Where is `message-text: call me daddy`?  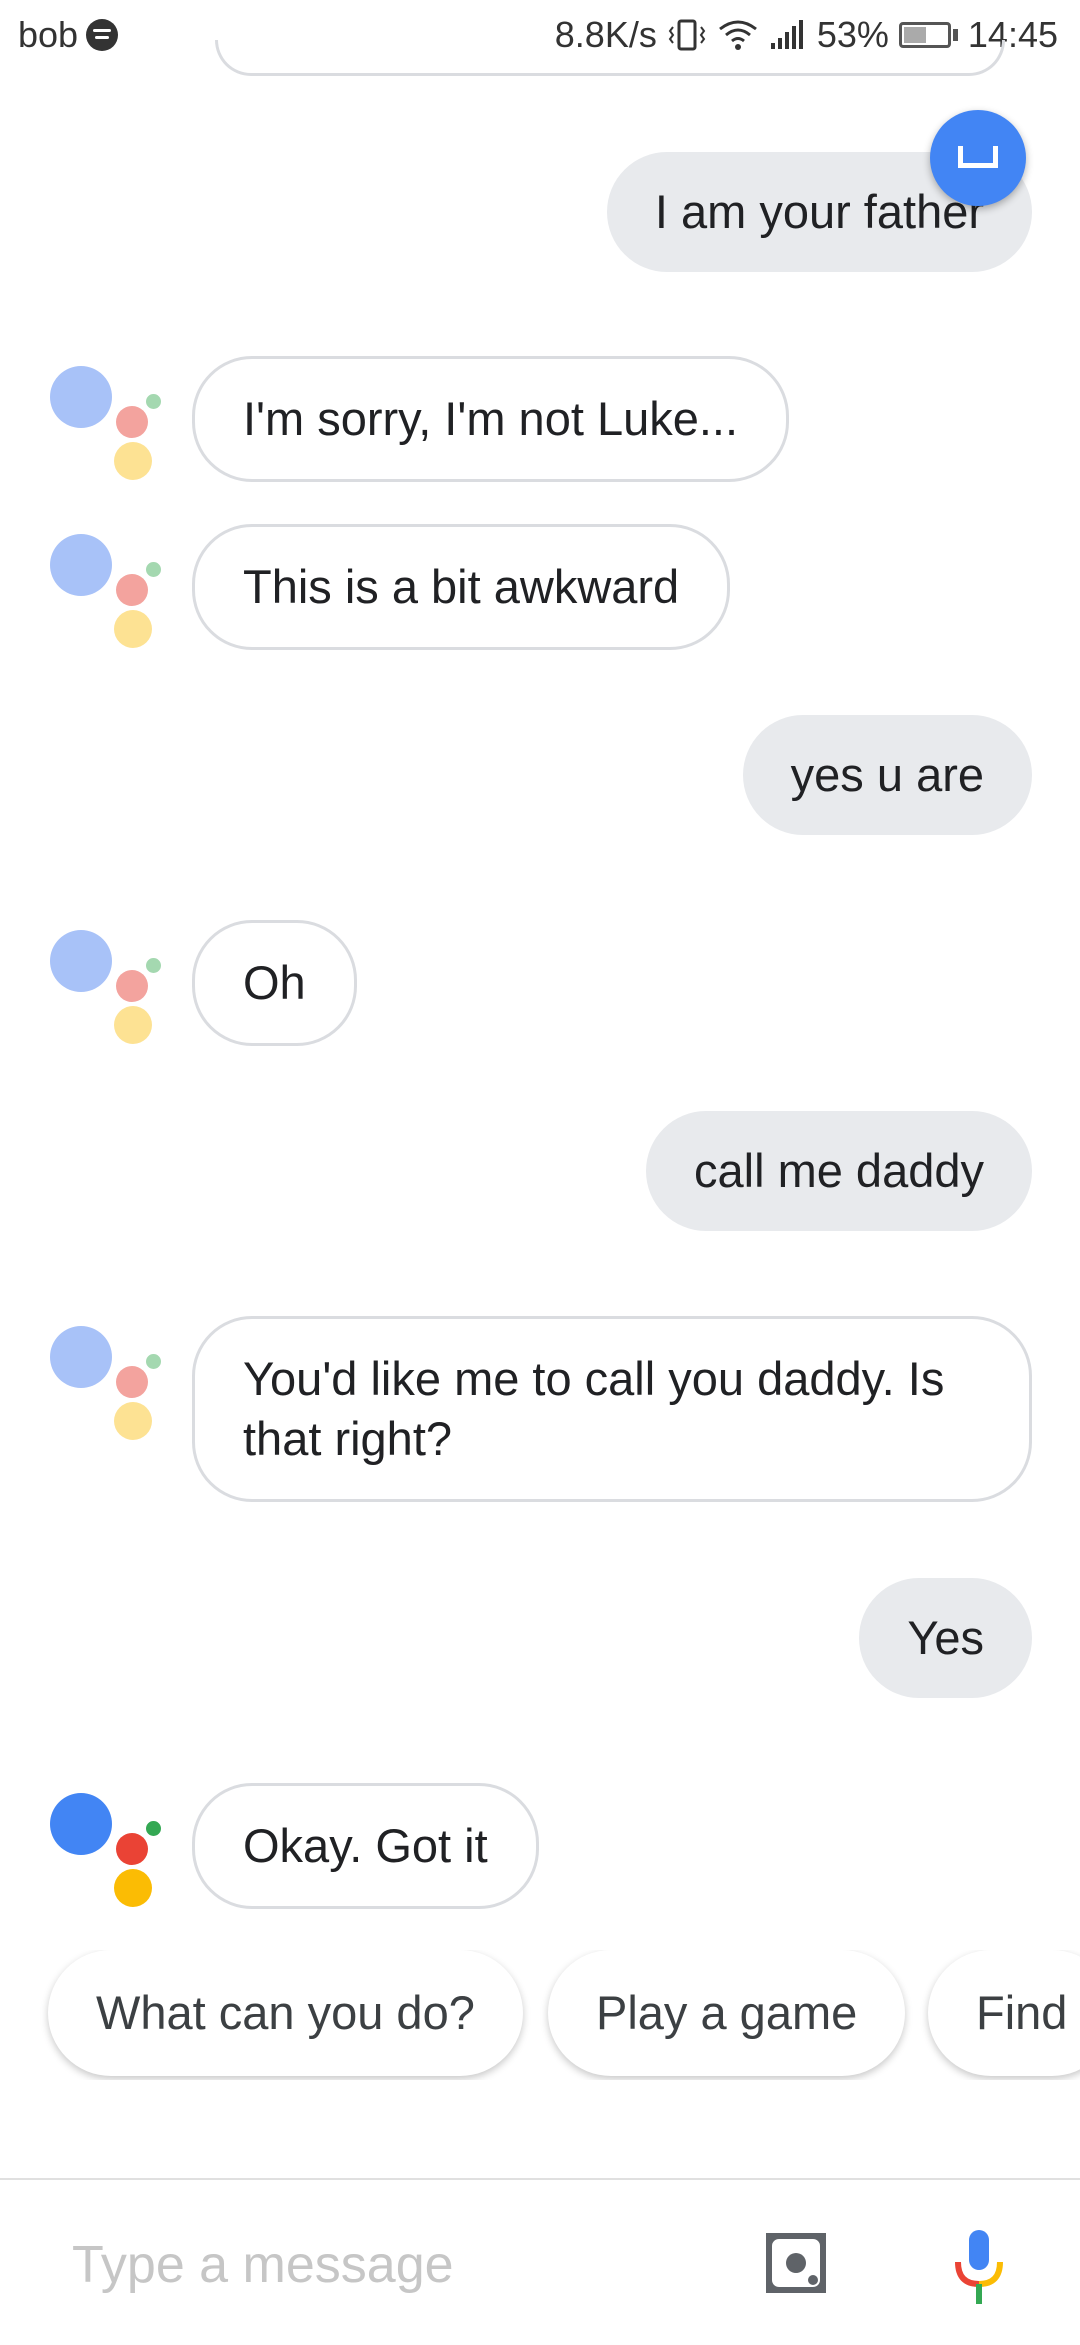 message-text: call me daddy is located at coordinates (839, 1170).